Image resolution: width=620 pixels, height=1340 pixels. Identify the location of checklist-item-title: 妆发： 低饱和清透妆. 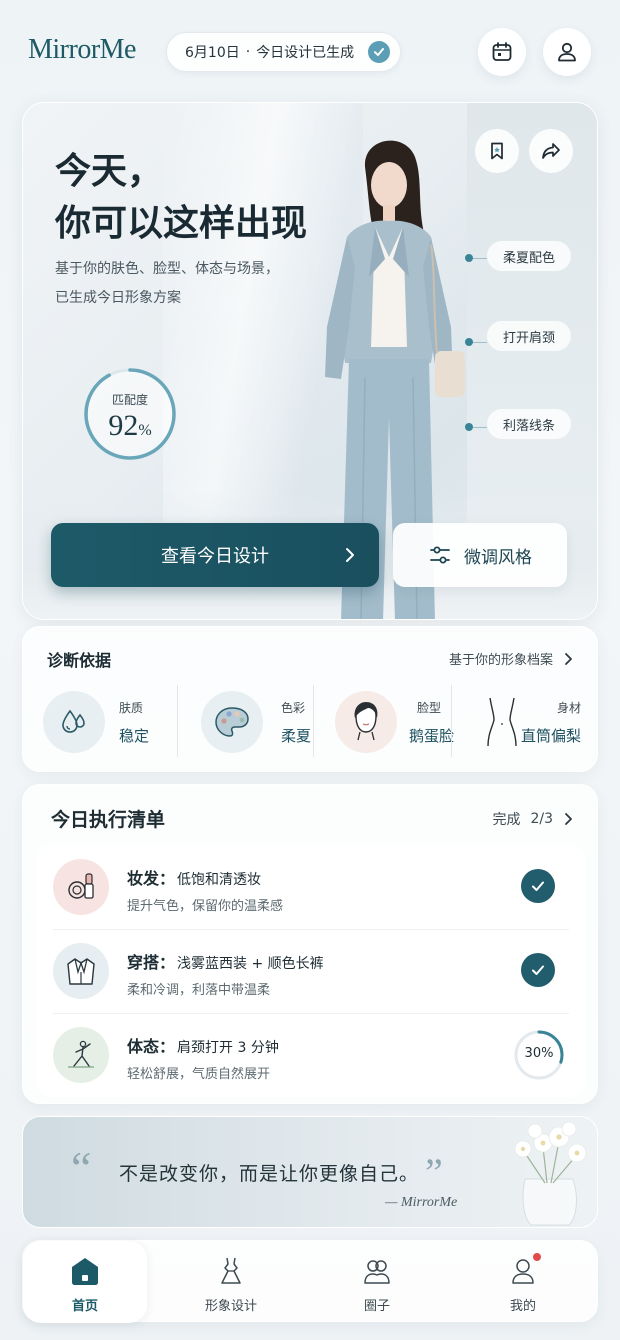
(194, 877).